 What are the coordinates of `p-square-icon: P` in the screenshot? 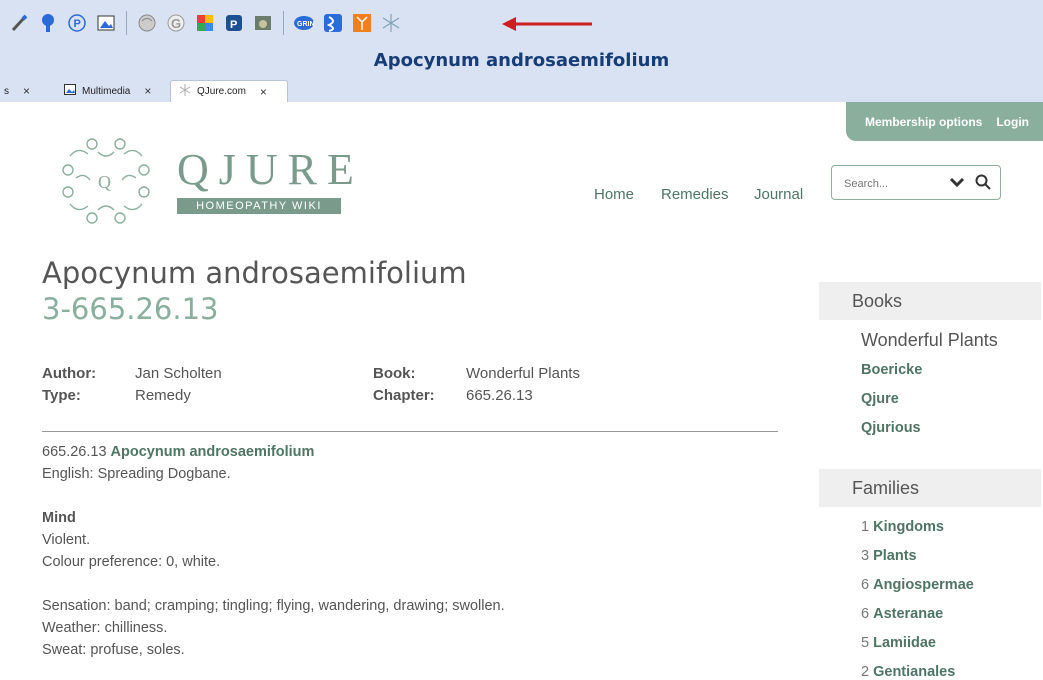 It's located at (234, 23).